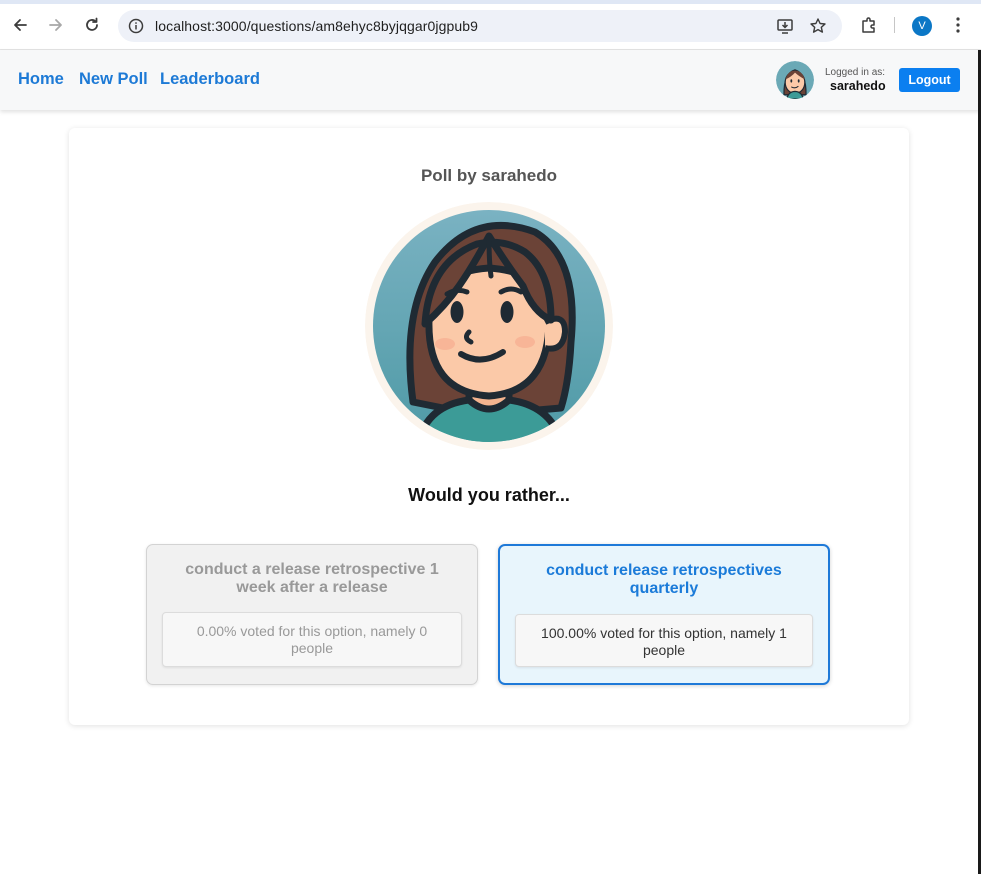  What do you see at coordinates (958, 25) in the screenshot?
I see `more-menu-icon` at bounding box center [958, 25].